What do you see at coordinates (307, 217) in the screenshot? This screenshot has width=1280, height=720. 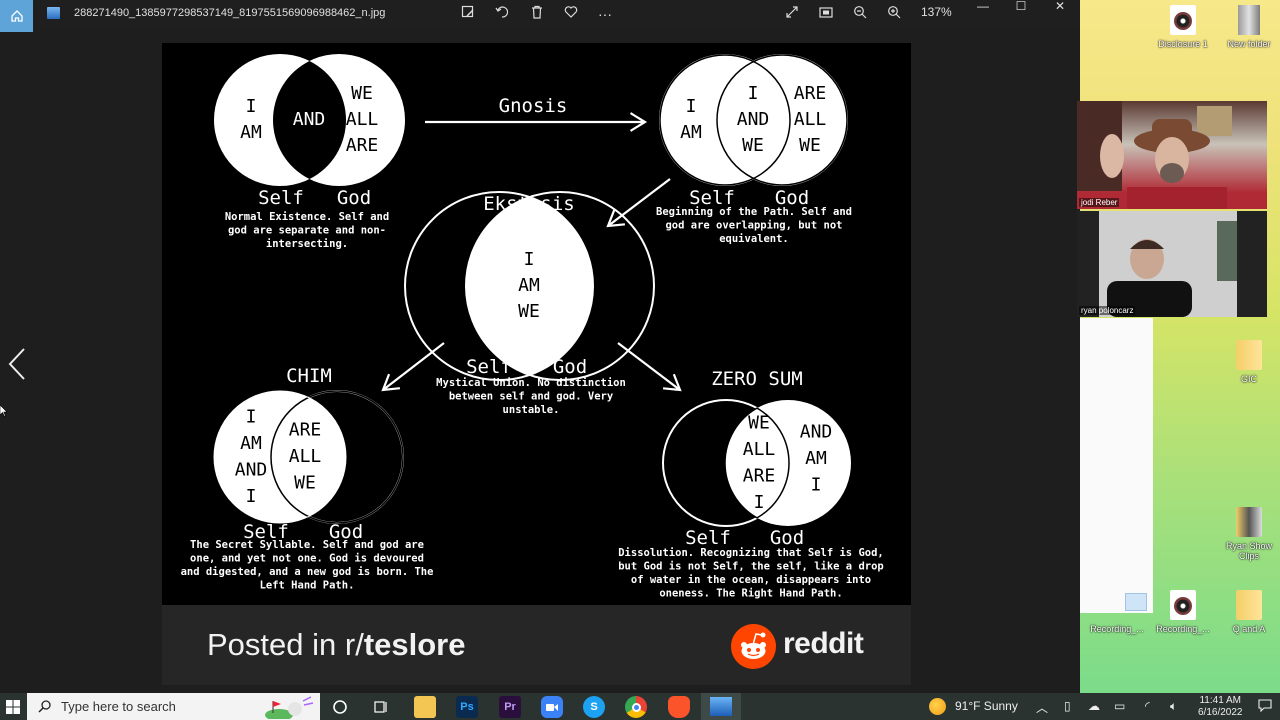 I see `stage-caption: Normal Existence. Self and` at bounding box center [307, 217].